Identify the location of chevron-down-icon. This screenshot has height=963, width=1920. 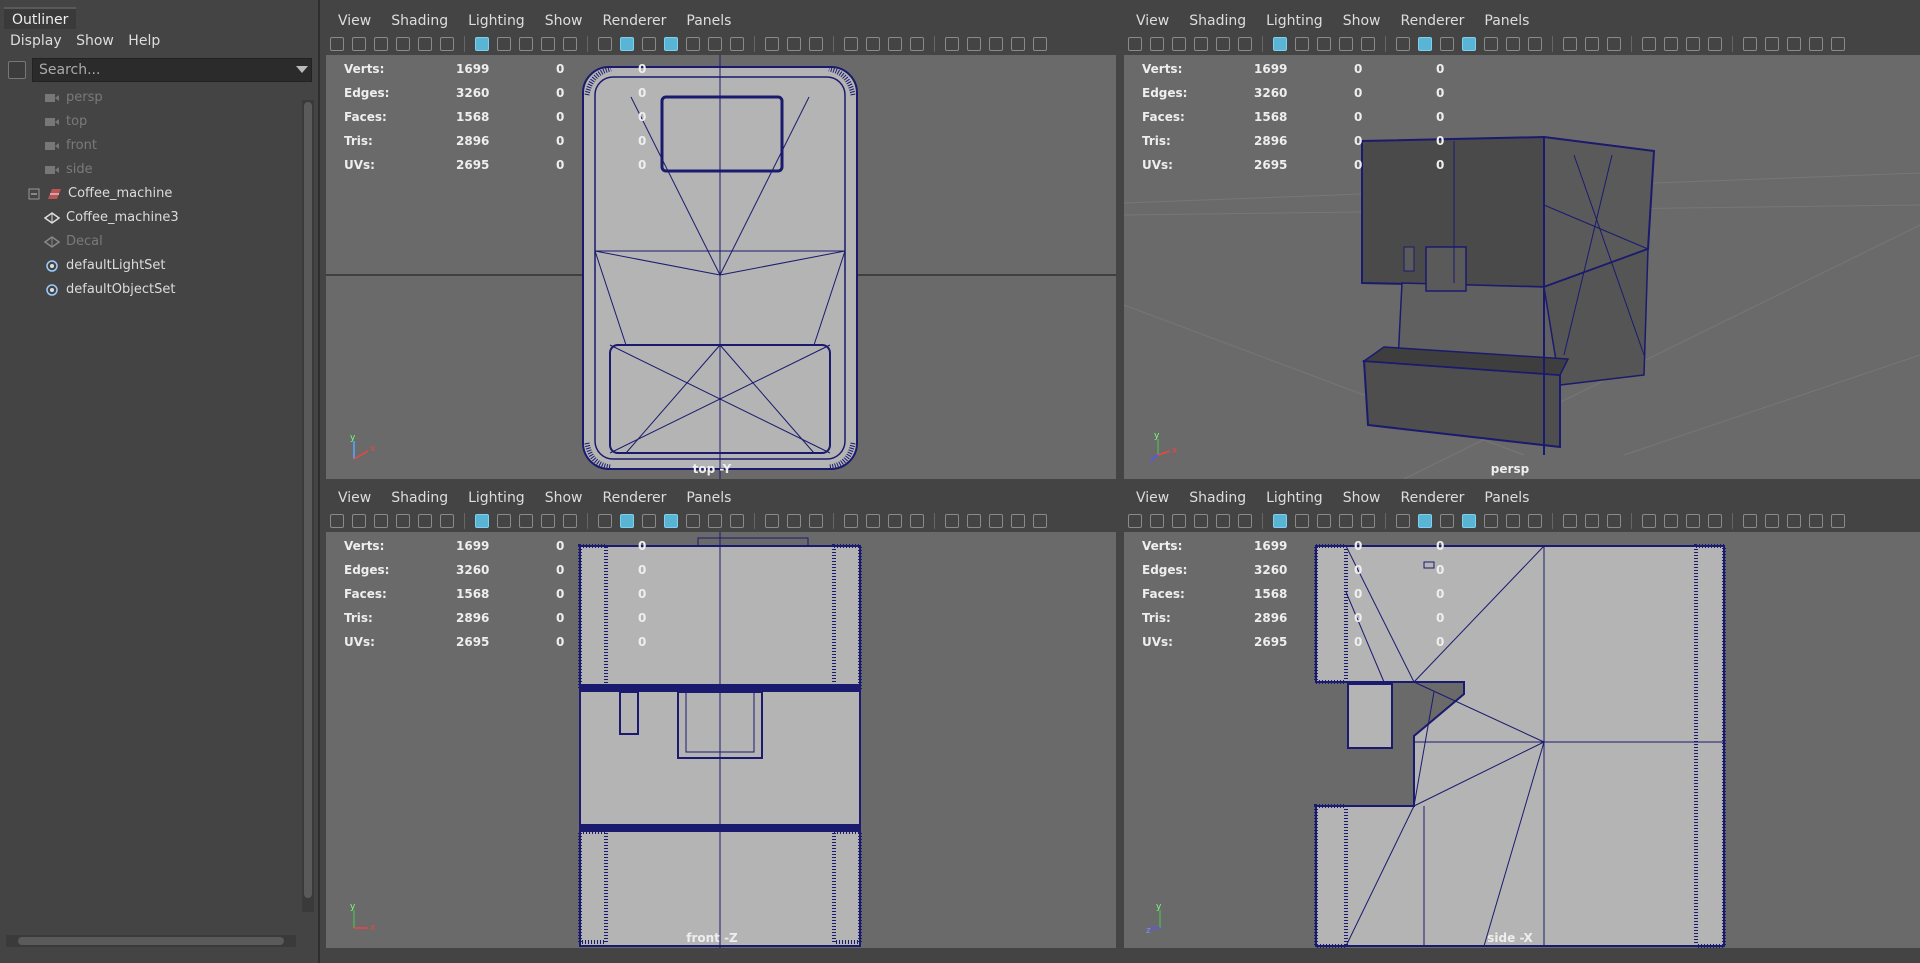
(302, 69).